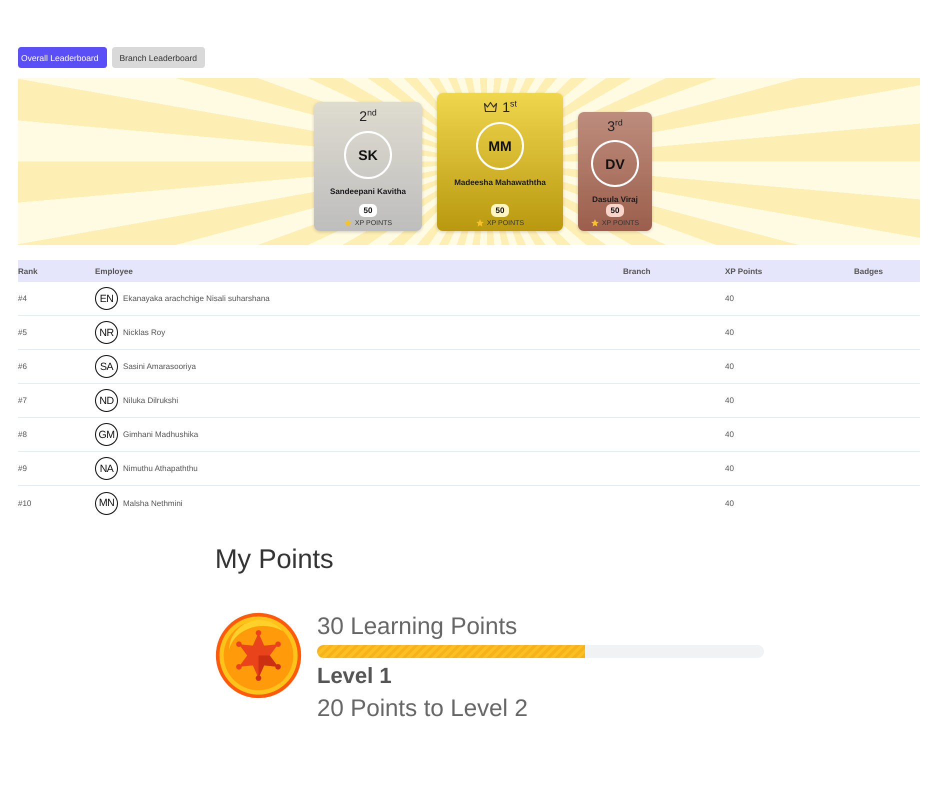 The width and height of the screenshot is (940, 788). I want to click on rank-cell-text: #8, so click(23, 434).